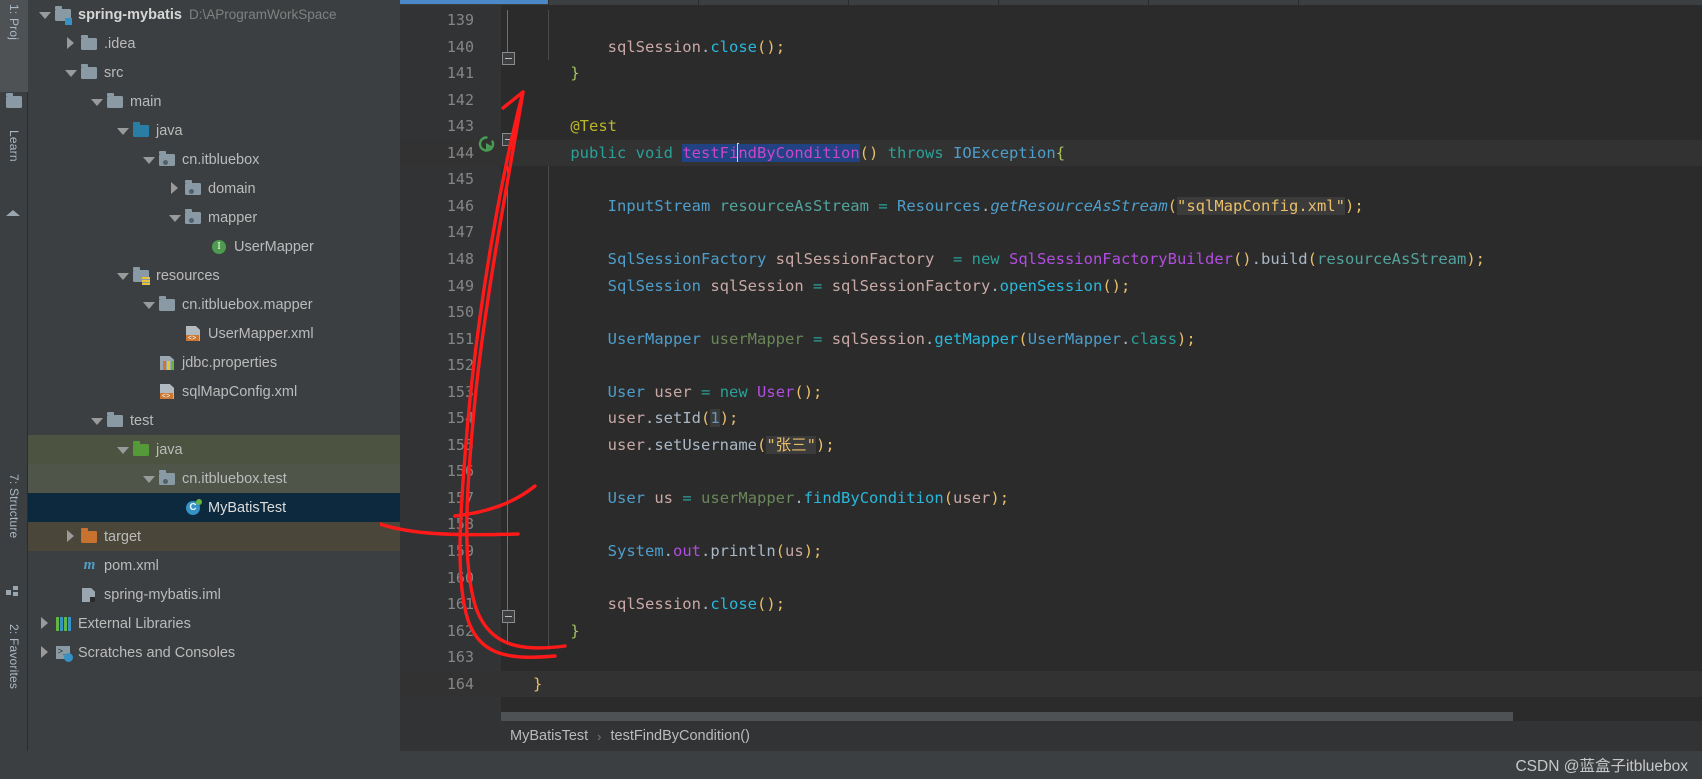 The image size is (1702, 779). What do you see at coordinates (214, 43) in the screenshot?
I see `tree-node-idea: .idea` at bounding box center [214, 43].